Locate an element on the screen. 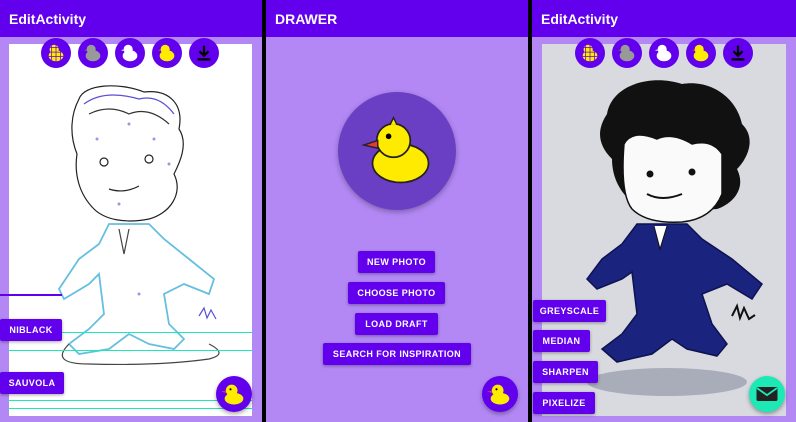 The image size is (796, 422). median-button-label: MEDIAN is located at coordinates (561, 341).